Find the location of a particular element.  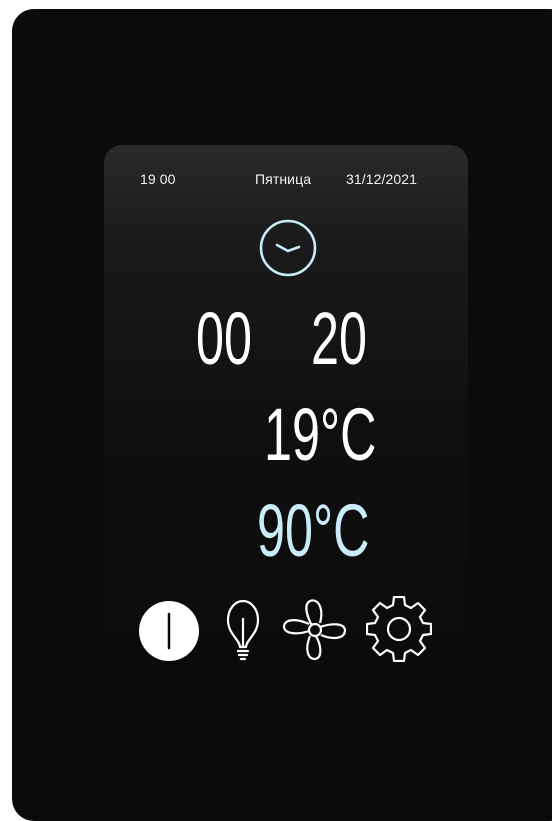

status-time: 19 00 is located at coordinates (158, 179).